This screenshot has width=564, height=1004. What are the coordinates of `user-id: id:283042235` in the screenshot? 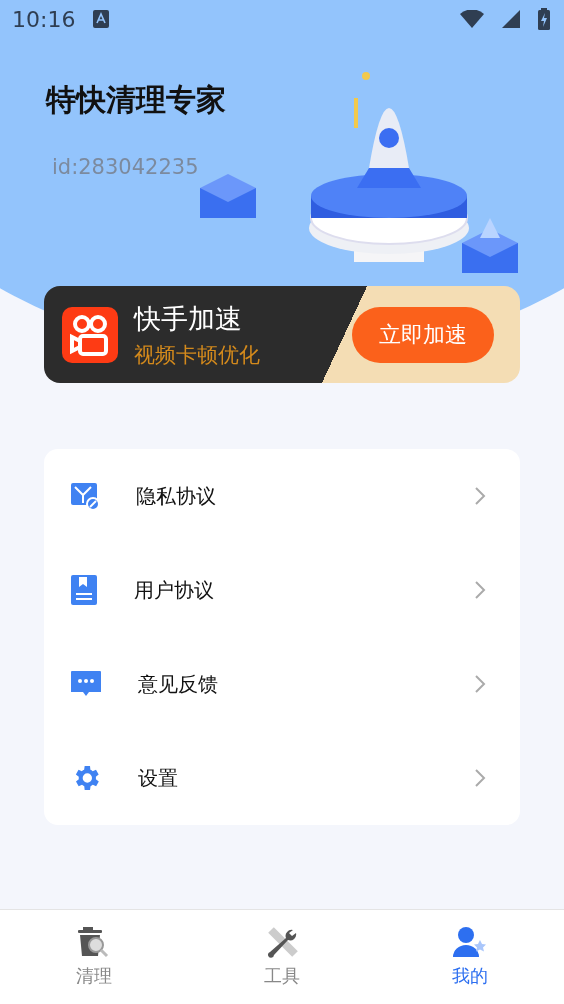 It's located at (125, 167).